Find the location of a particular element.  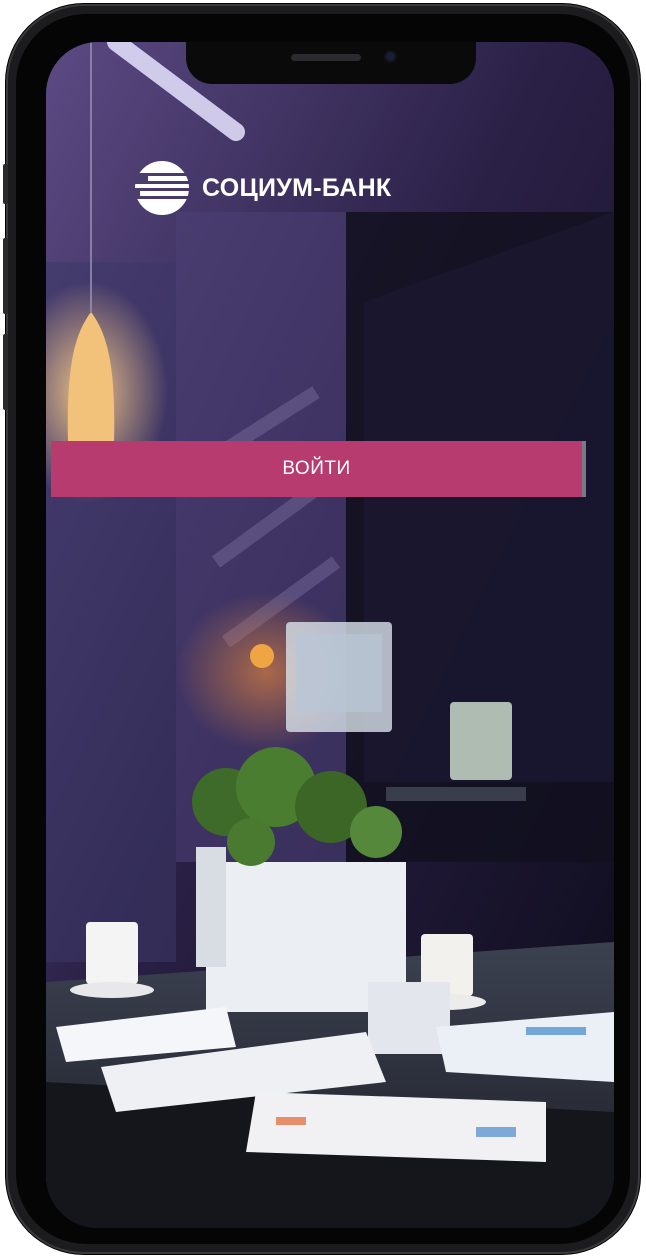

phone-notch is located at coordinates (331, 63).